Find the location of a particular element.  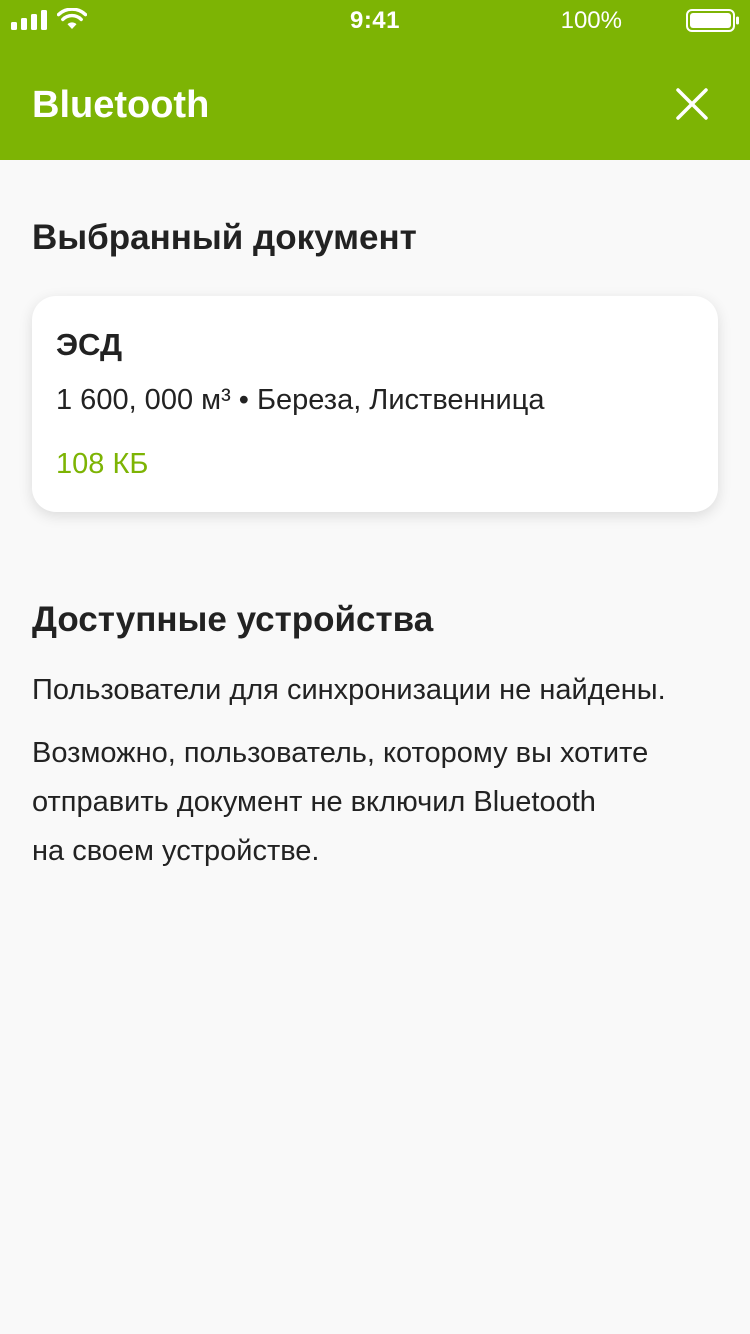

hint-line: на своем устройстве. is located at coordinates (176, 851).